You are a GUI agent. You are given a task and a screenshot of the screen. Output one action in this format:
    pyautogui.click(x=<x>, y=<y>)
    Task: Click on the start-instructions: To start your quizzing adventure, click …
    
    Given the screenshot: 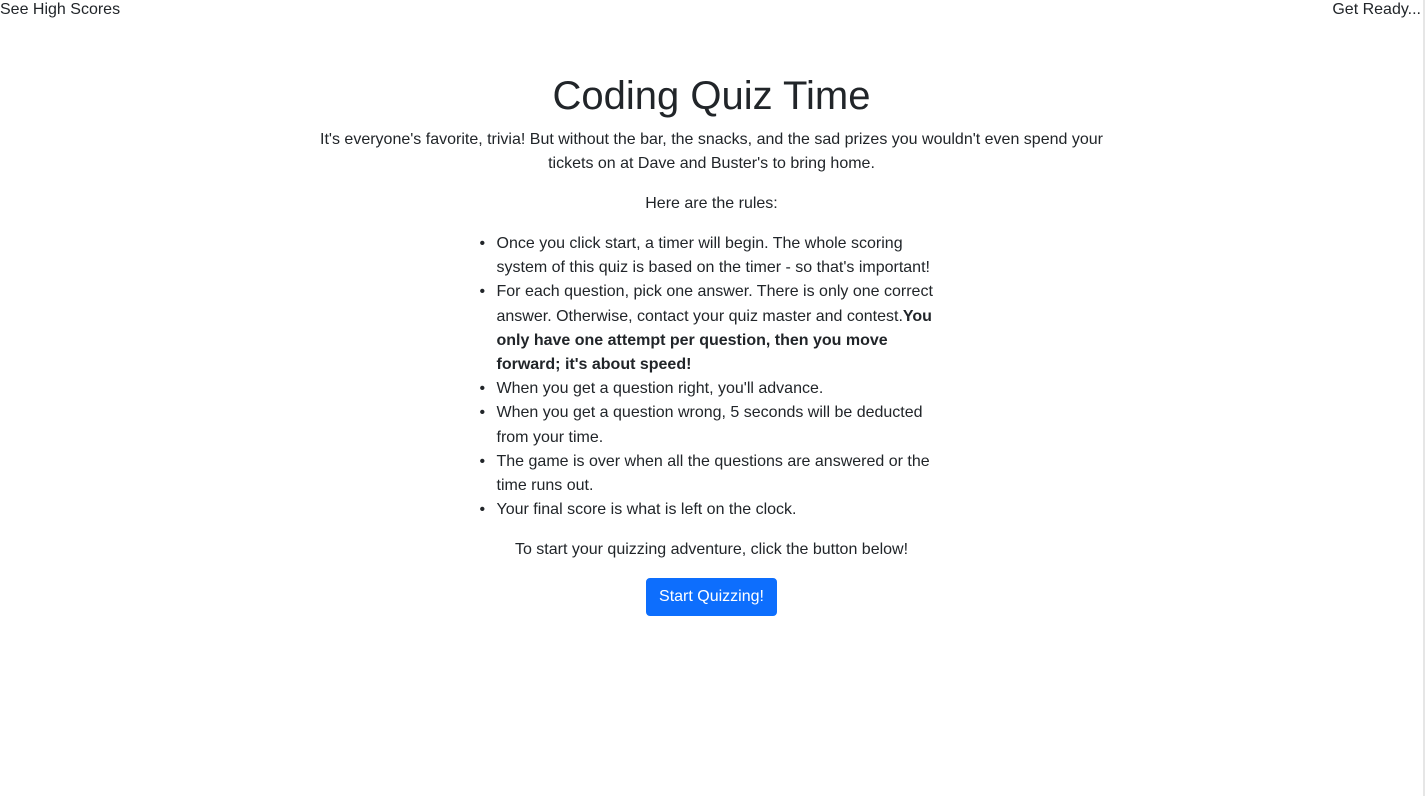 What is the action you would take?
    pyautogui.click(x=711, y=550)
    